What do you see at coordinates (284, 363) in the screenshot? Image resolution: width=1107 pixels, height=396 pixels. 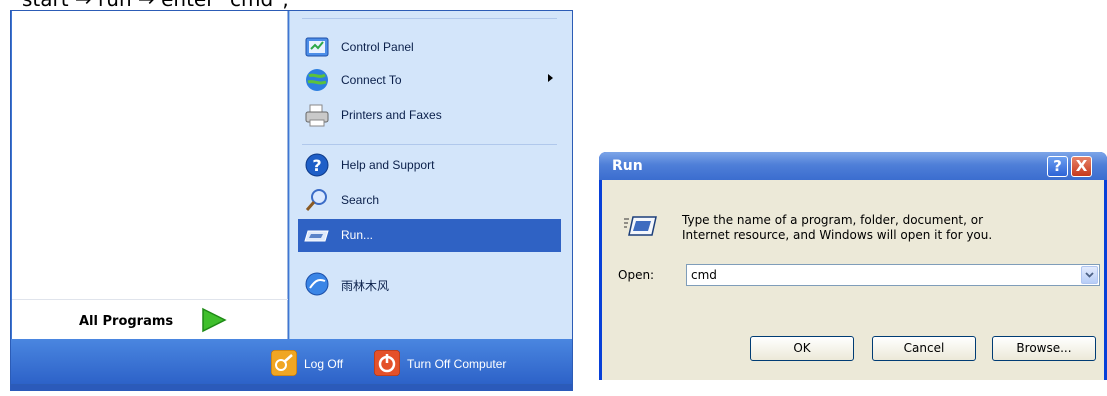 I see `log-off-icon` at bounding box center [284, 363].